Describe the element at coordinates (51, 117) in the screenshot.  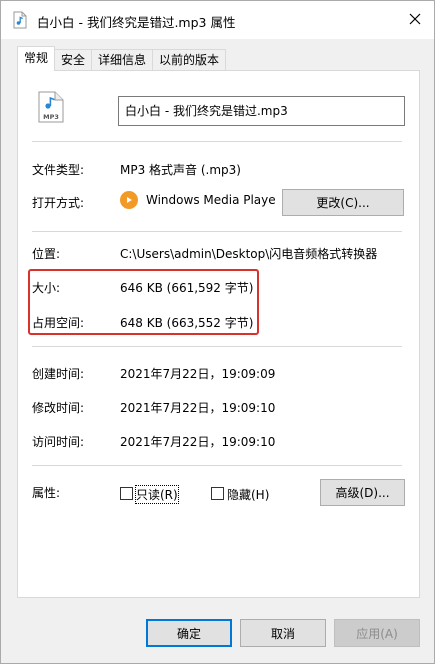
I see `mp3-icon-label: MP3` at that location.